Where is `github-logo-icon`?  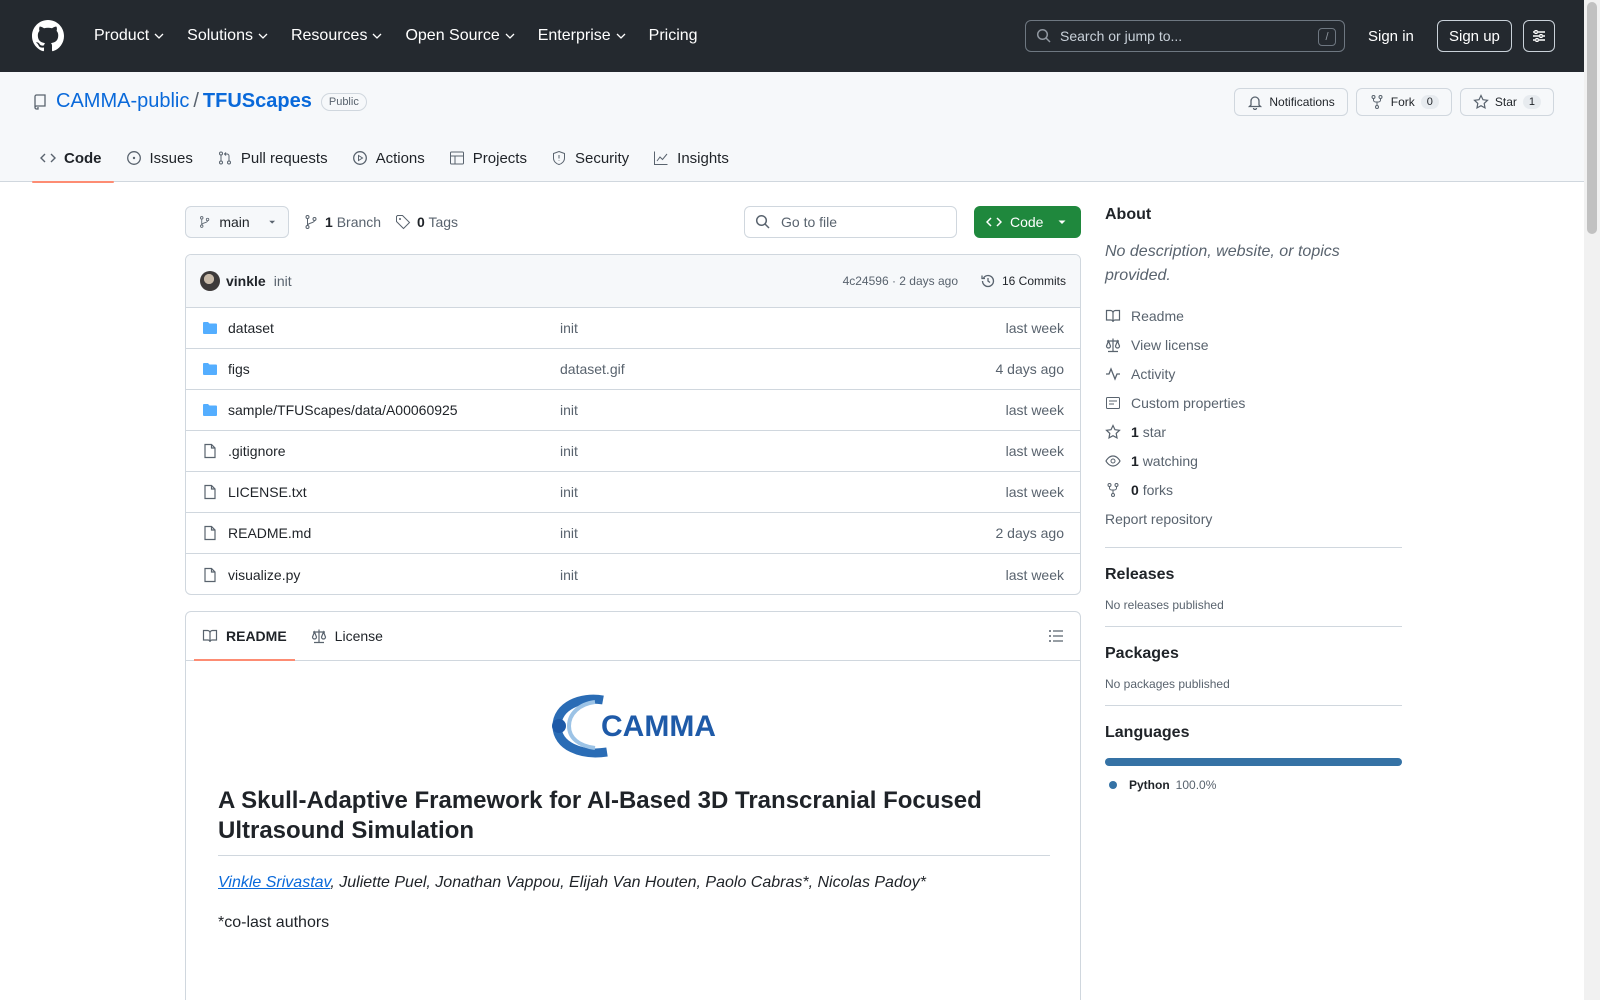 github-logo-icon is located at coordinates (48, 36).